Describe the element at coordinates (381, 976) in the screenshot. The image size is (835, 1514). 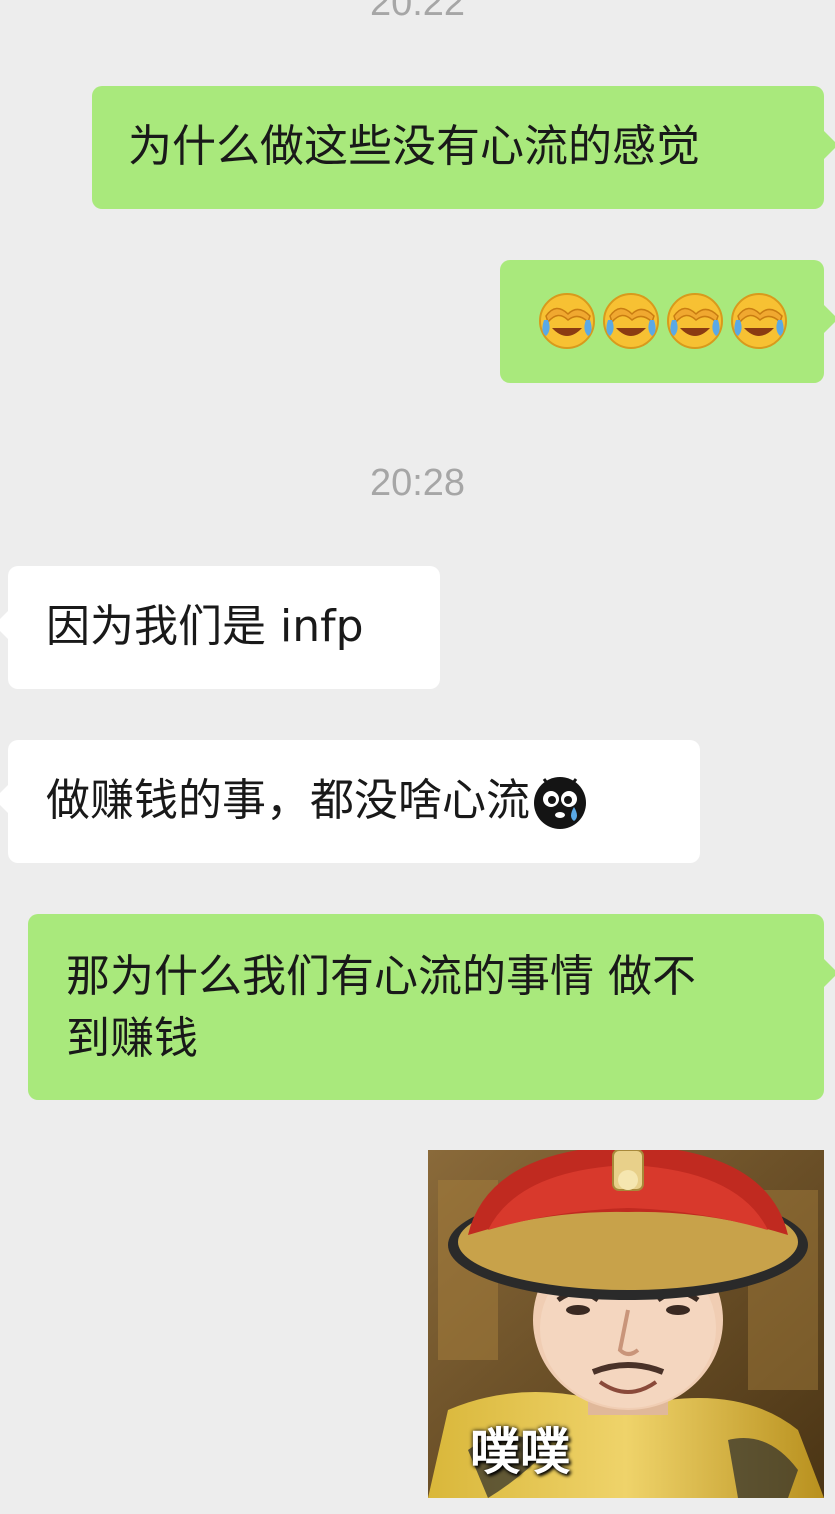
I see `message-text-line-1: 那为什么我们有心流的事情 做不` at that location.